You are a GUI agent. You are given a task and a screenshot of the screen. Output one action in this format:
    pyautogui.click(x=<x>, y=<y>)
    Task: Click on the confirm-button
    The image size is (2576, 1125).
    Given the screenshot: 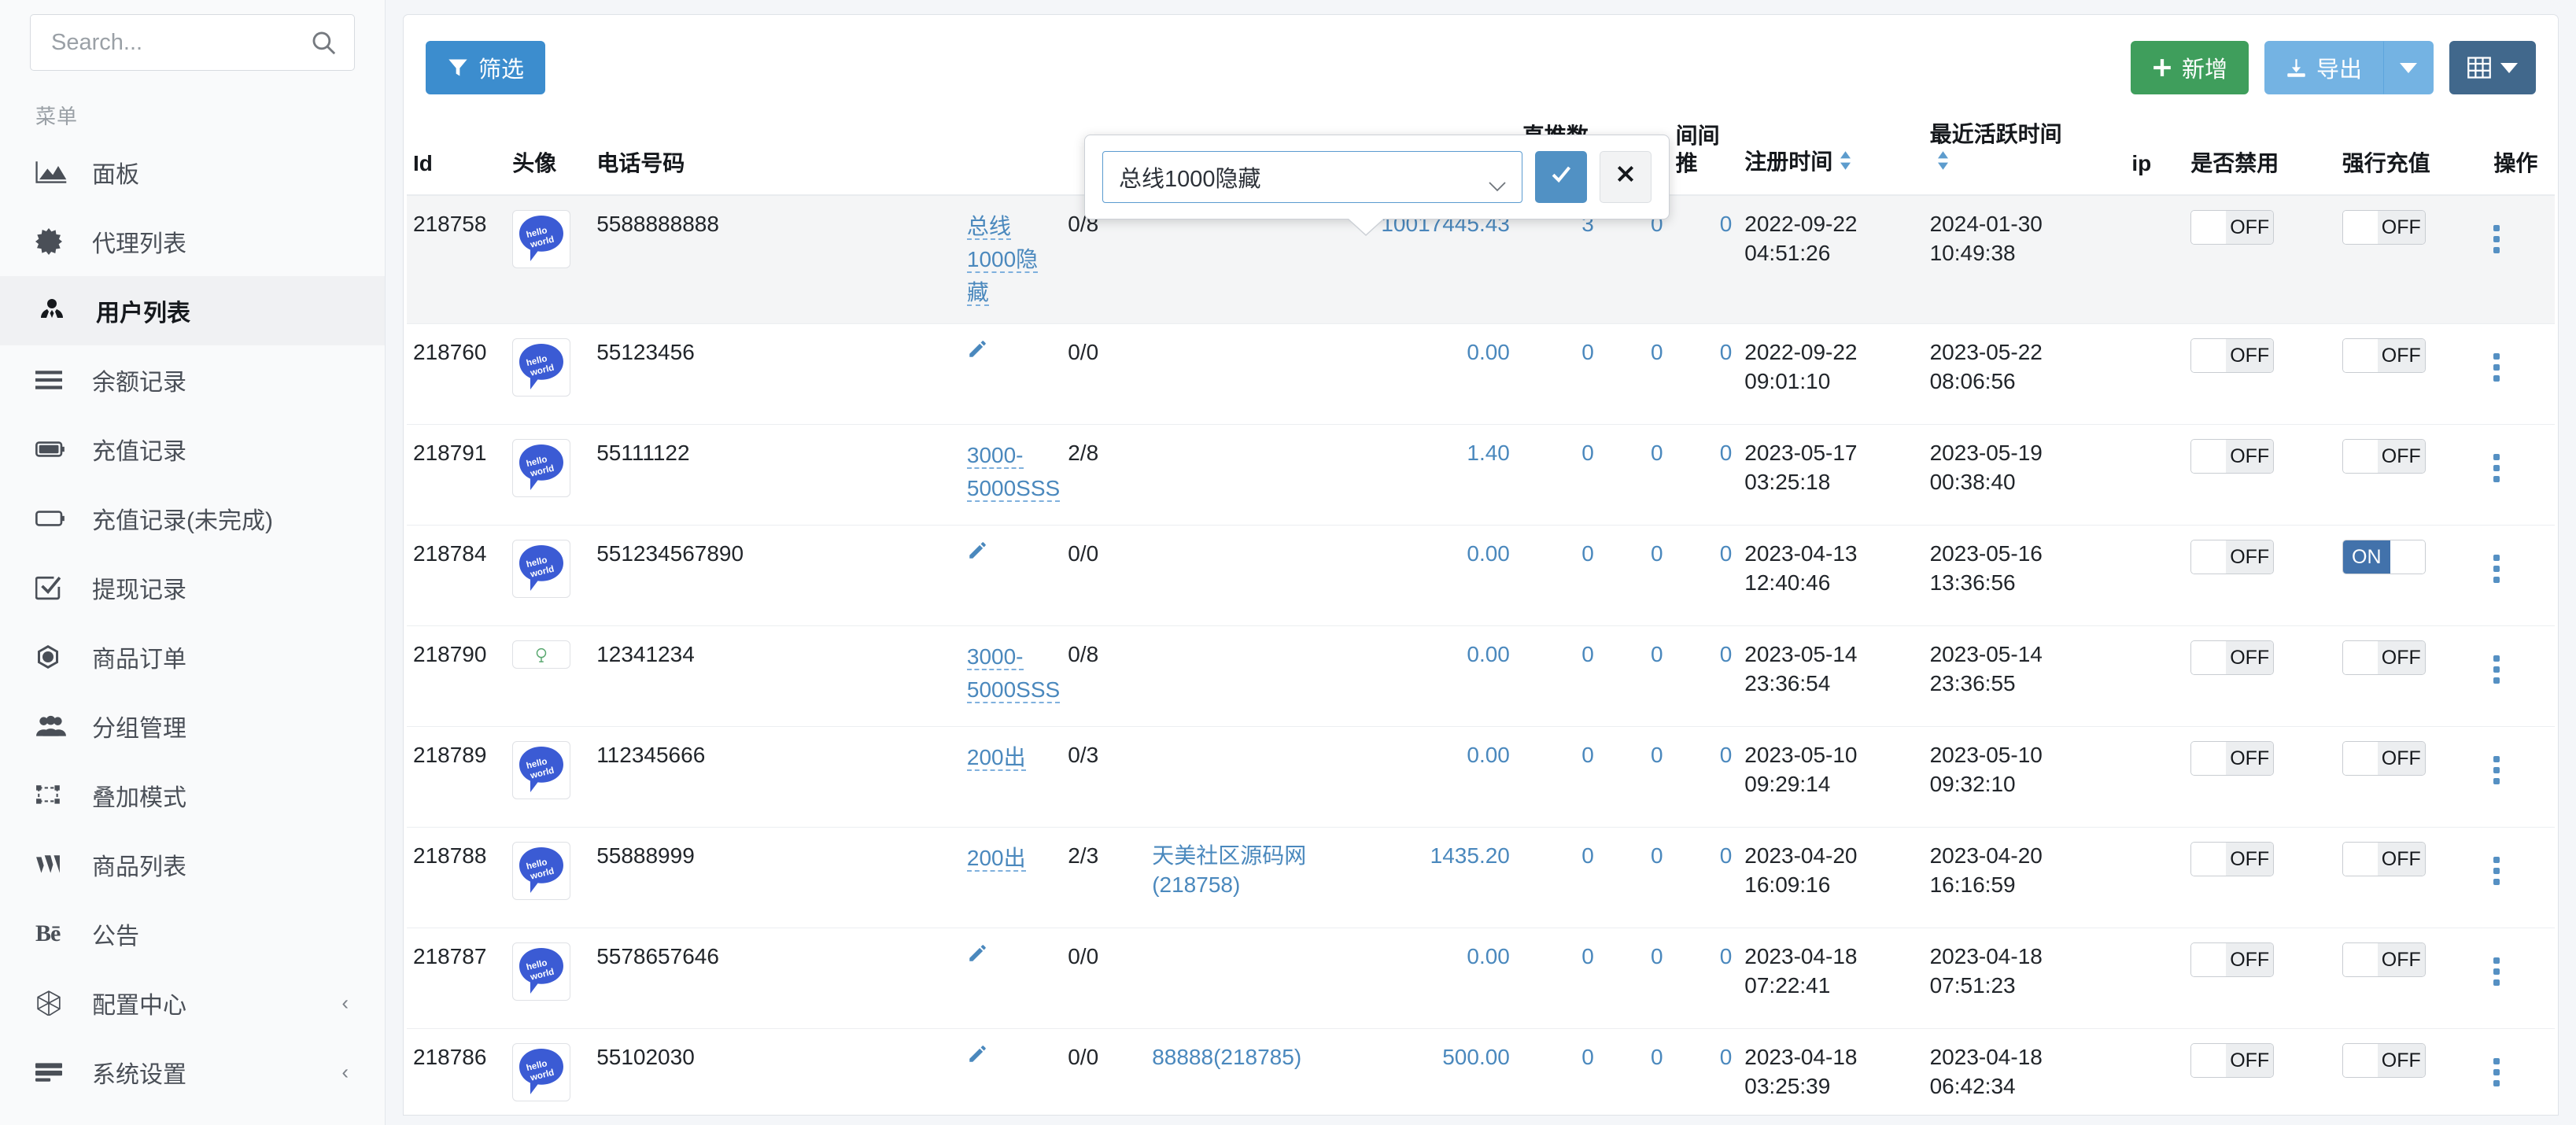 What is the action you would take?
    pyautogui.click(x=1561, y=177)
    